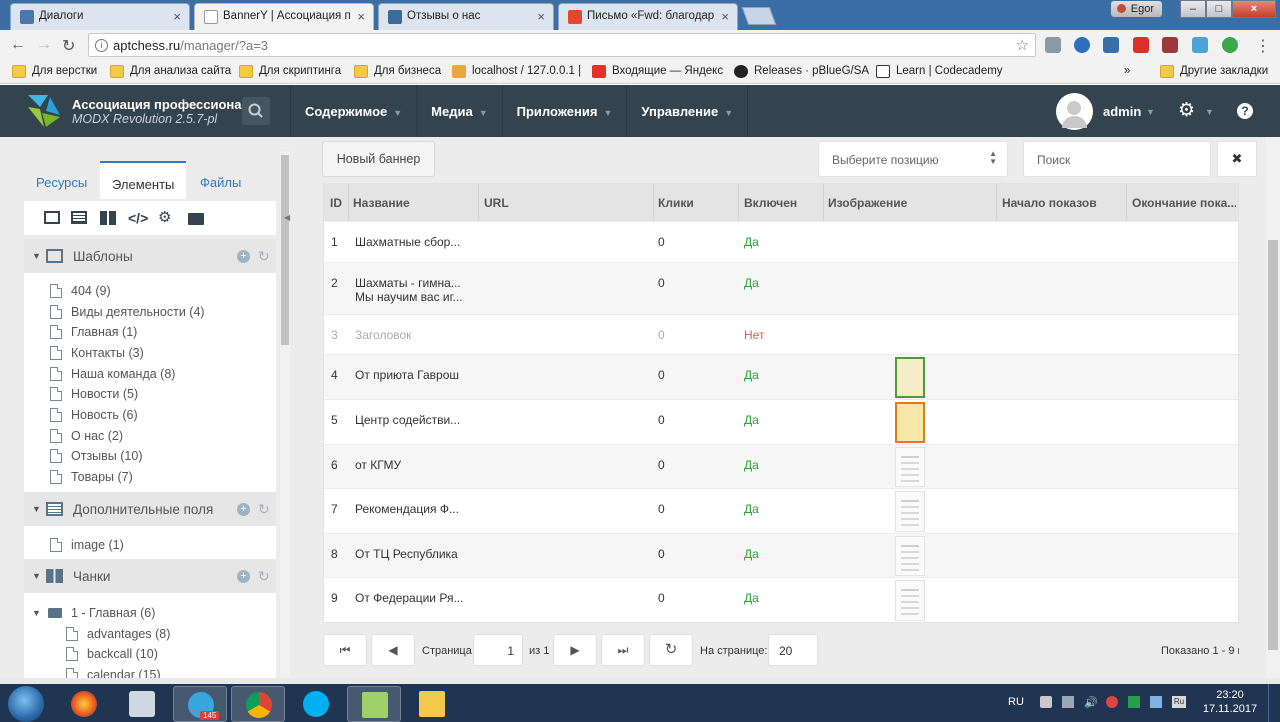 This screenshot has width=1280, height=722. Describe the element at coordinates (759, 16) in the screenshot. I see `new-tab-button` at that location.